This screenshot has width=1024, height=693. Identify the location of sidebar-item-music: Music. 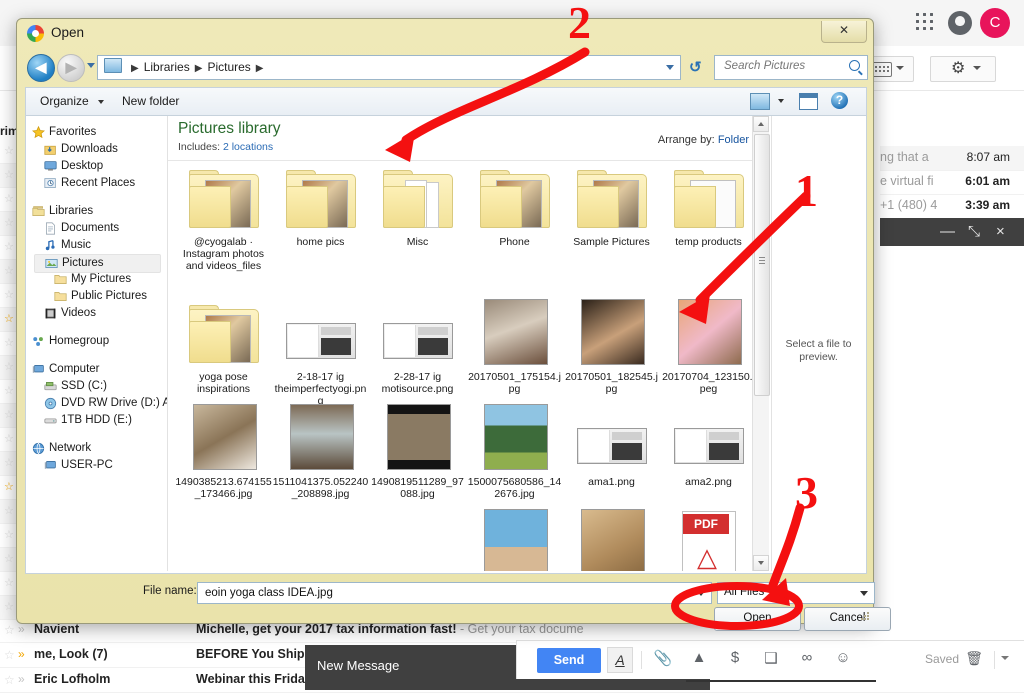
(96, 245).